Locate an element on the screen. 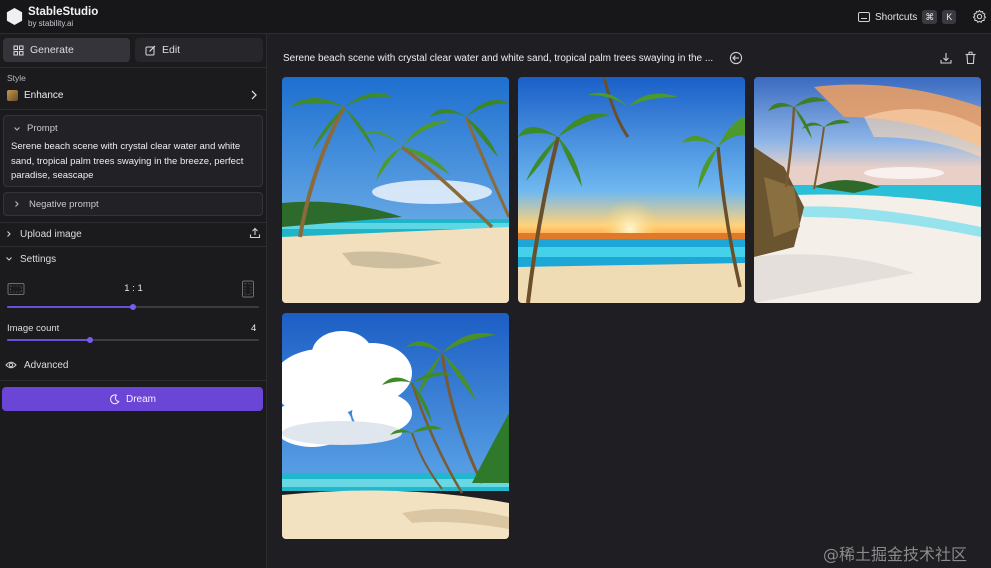 The height and width of the screenshot is (568, 991). app-byline: by stability.ai is located at coordinates (51, 23).